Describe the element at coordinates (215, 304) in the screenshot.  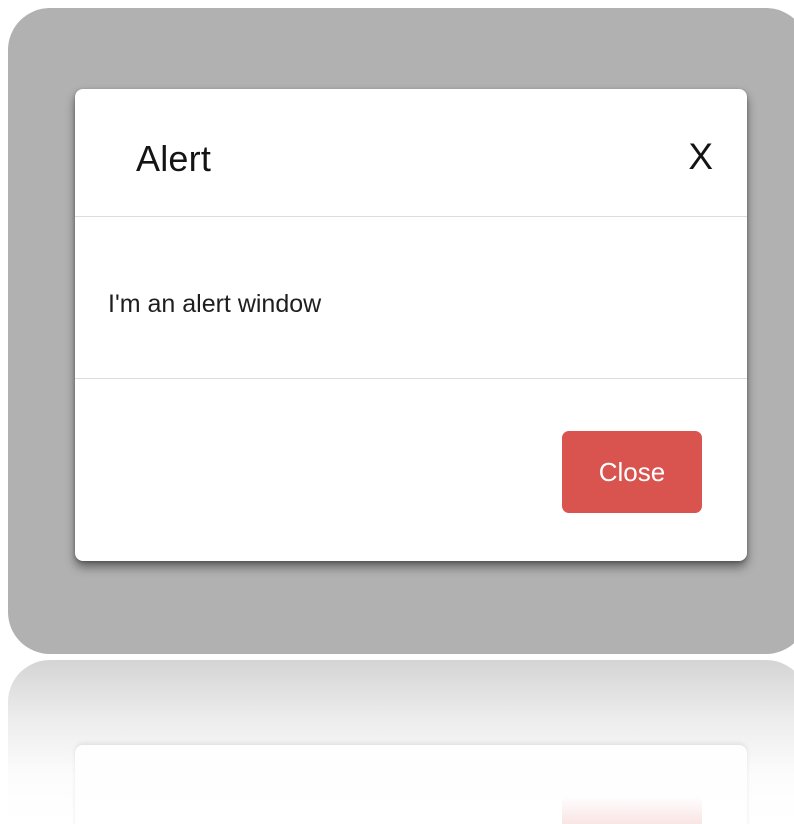
I see `dialog-message: I'm an alert window` at that location.